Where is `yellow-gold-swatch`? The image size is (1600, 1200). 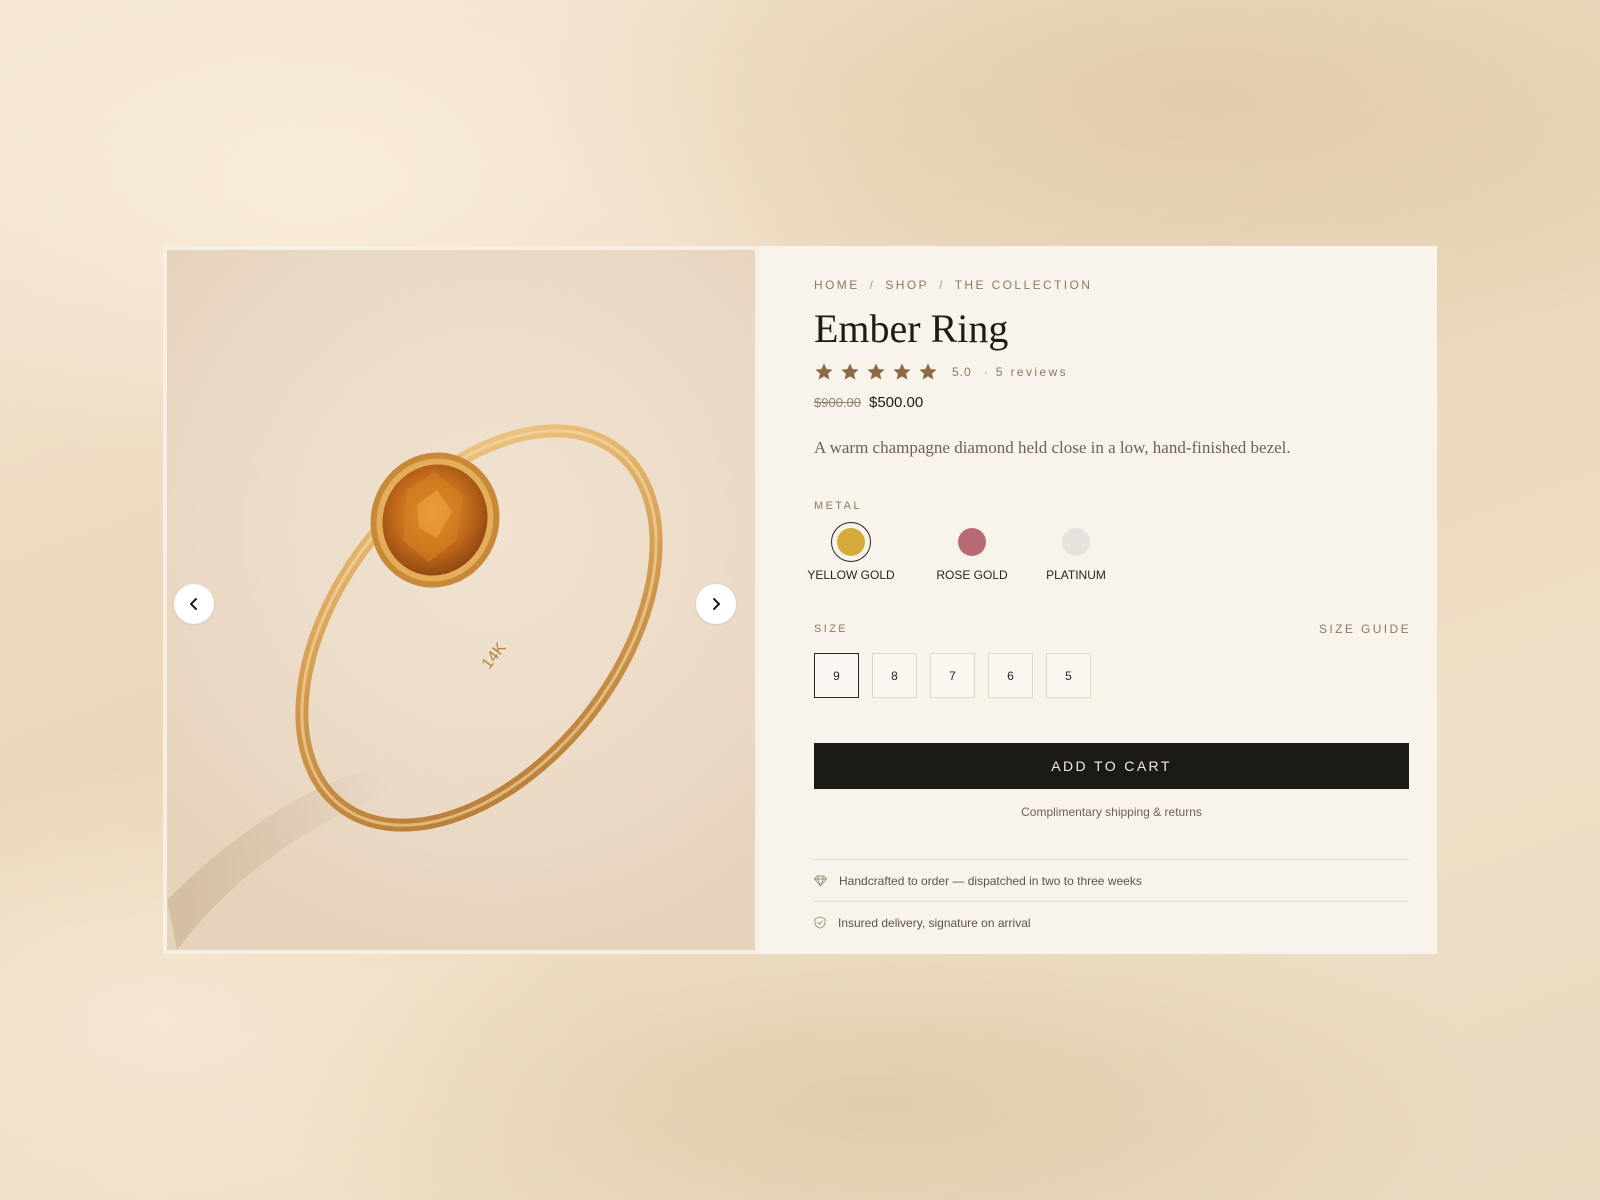
yellow-gold-swatch is located at coordinates (851, 542).